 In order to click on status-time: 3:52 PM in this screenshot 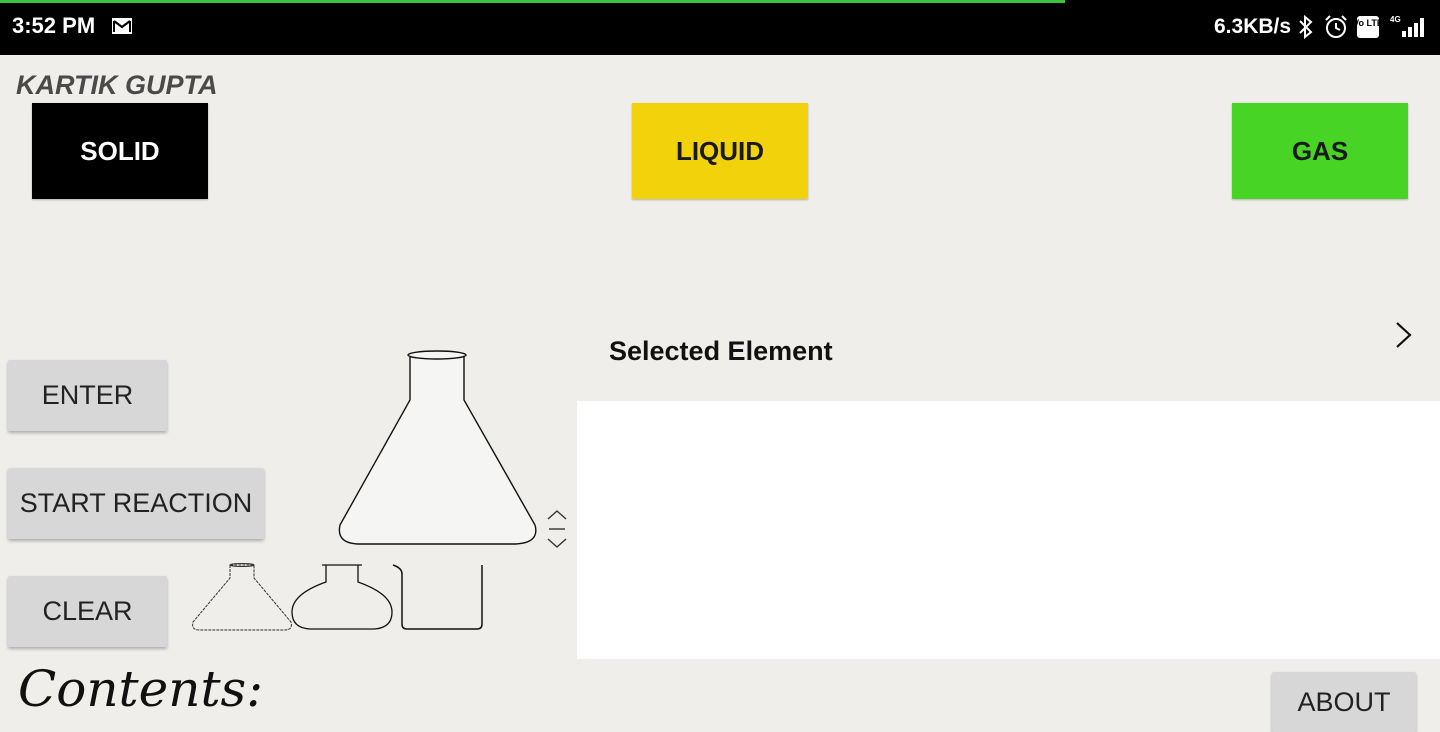, I will do `click(54, 25)`.